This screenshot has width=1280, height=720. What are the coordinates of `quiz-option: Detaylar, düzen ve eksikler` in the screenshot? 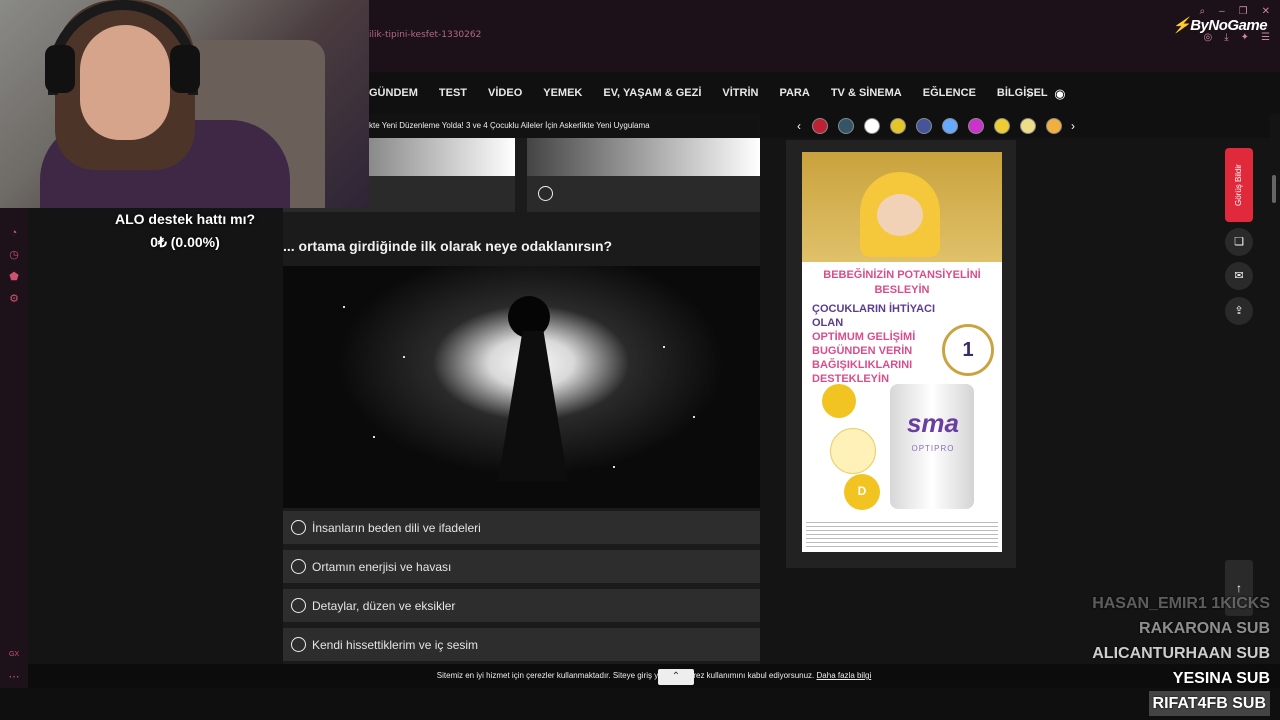 It's located at (521, 605).